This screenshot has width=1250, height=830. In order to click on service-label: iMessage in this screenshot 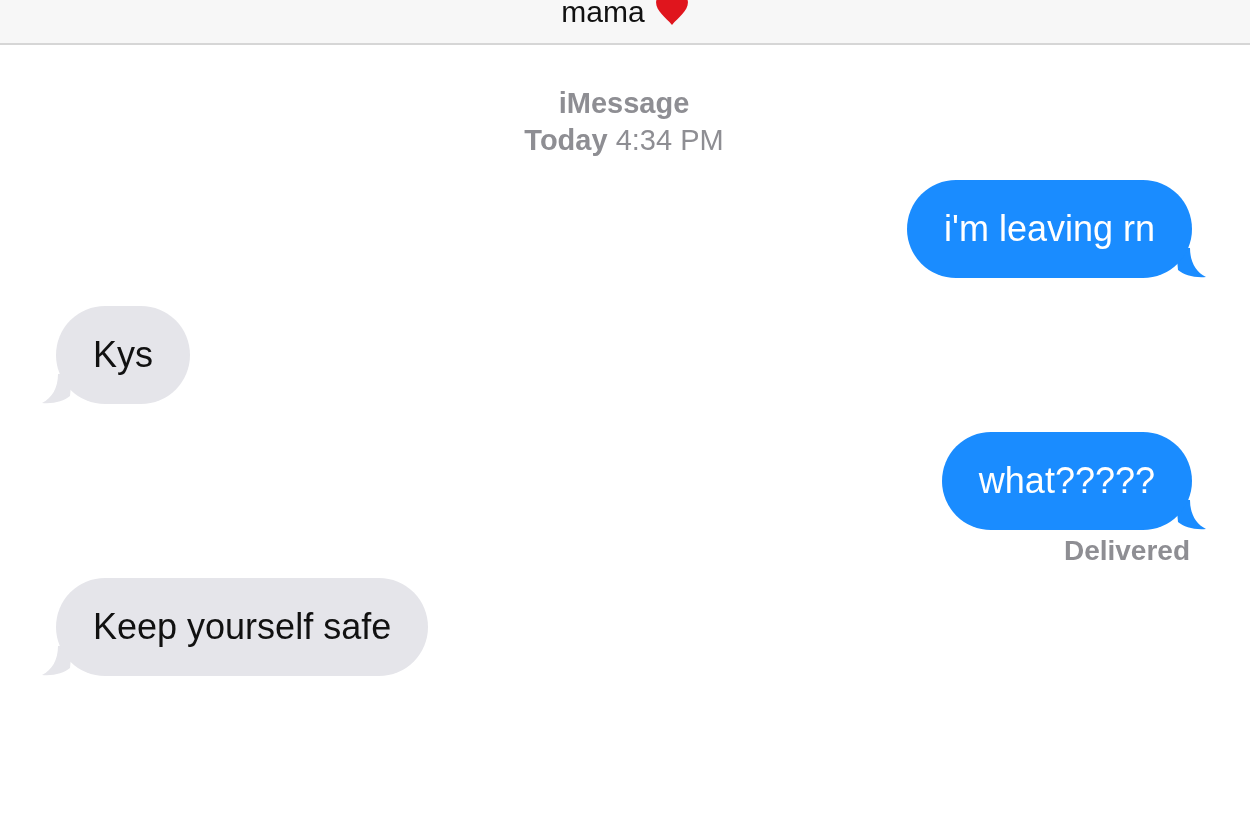, I will do `click(624, 103)`.